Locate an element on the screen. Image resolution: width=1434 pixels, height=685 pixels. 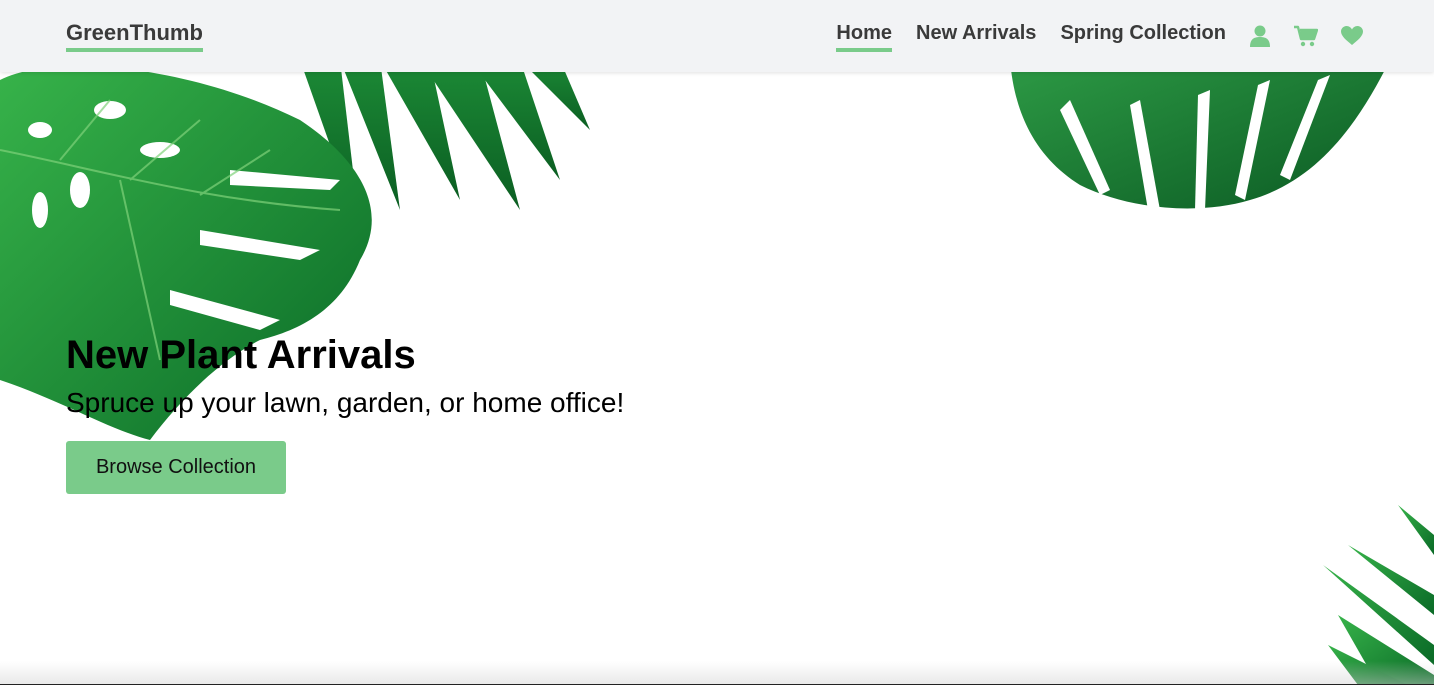
monstera-leaf-top-right-image is located at coordinates (1200, 135).